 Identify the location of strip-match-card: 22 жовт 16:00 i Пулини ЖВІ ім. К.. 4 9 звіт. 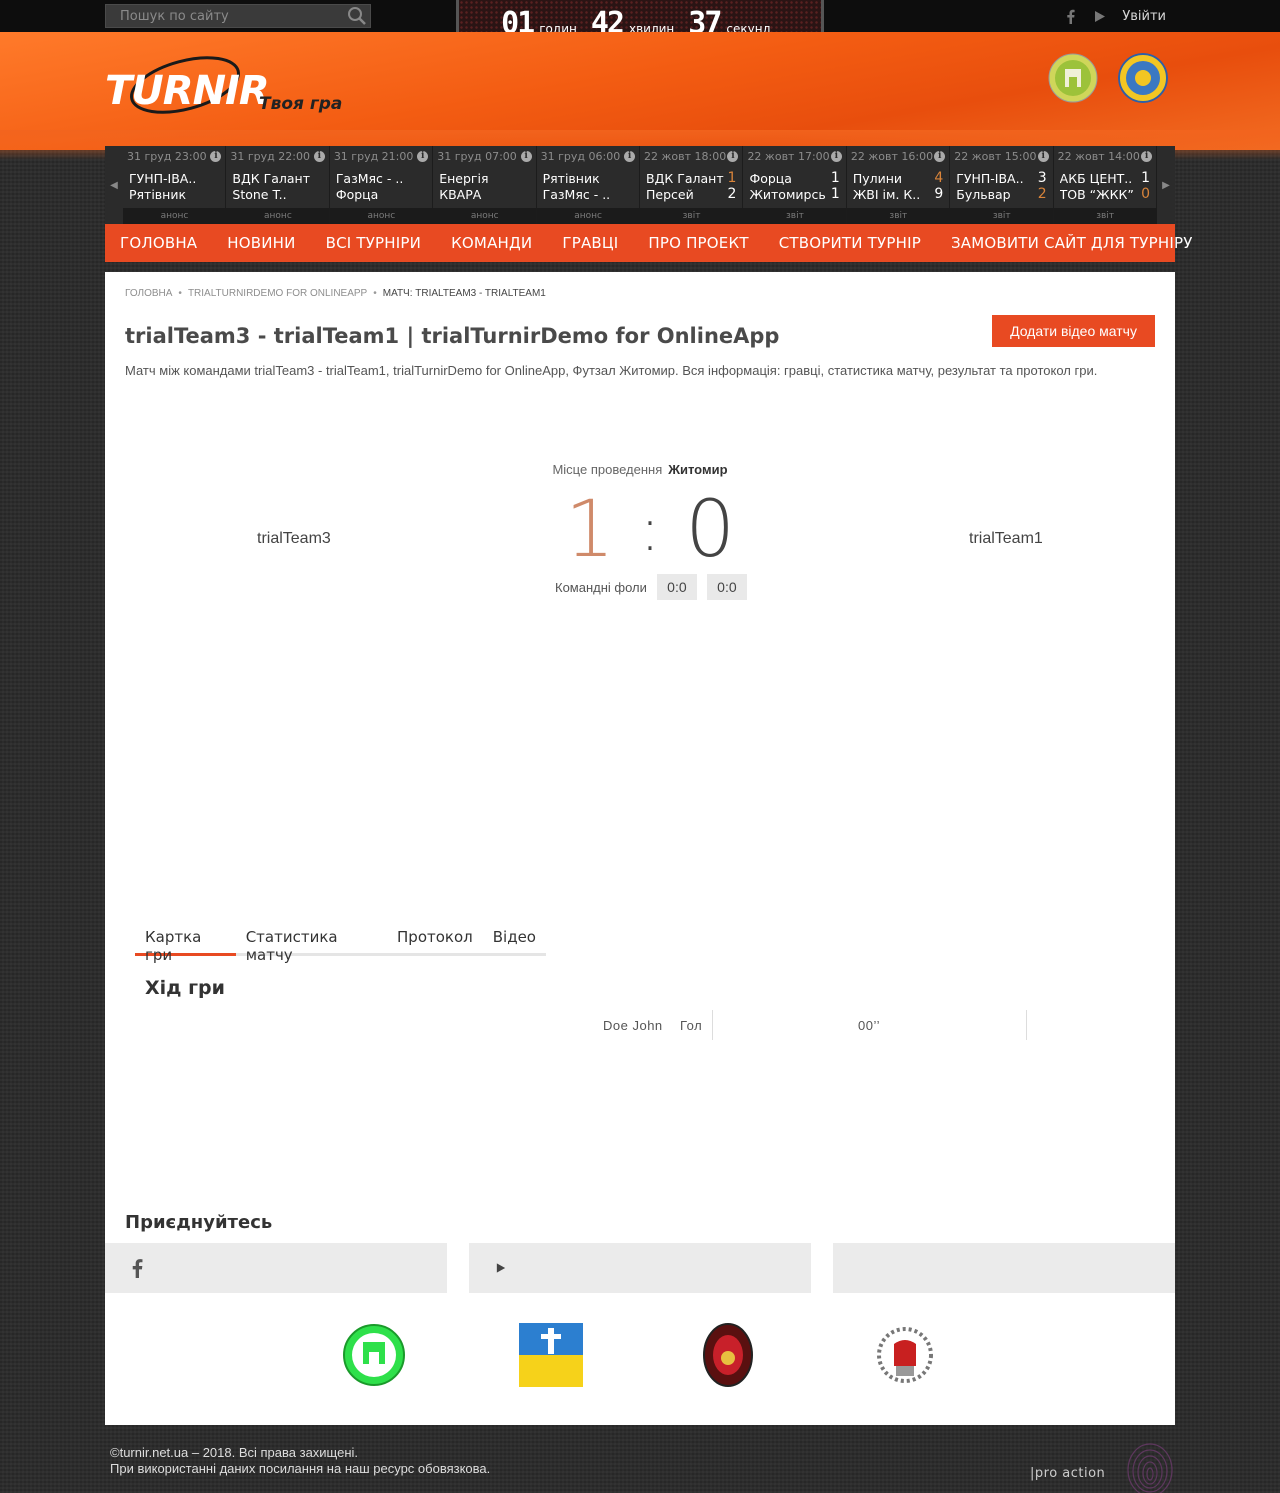
(898, 185).